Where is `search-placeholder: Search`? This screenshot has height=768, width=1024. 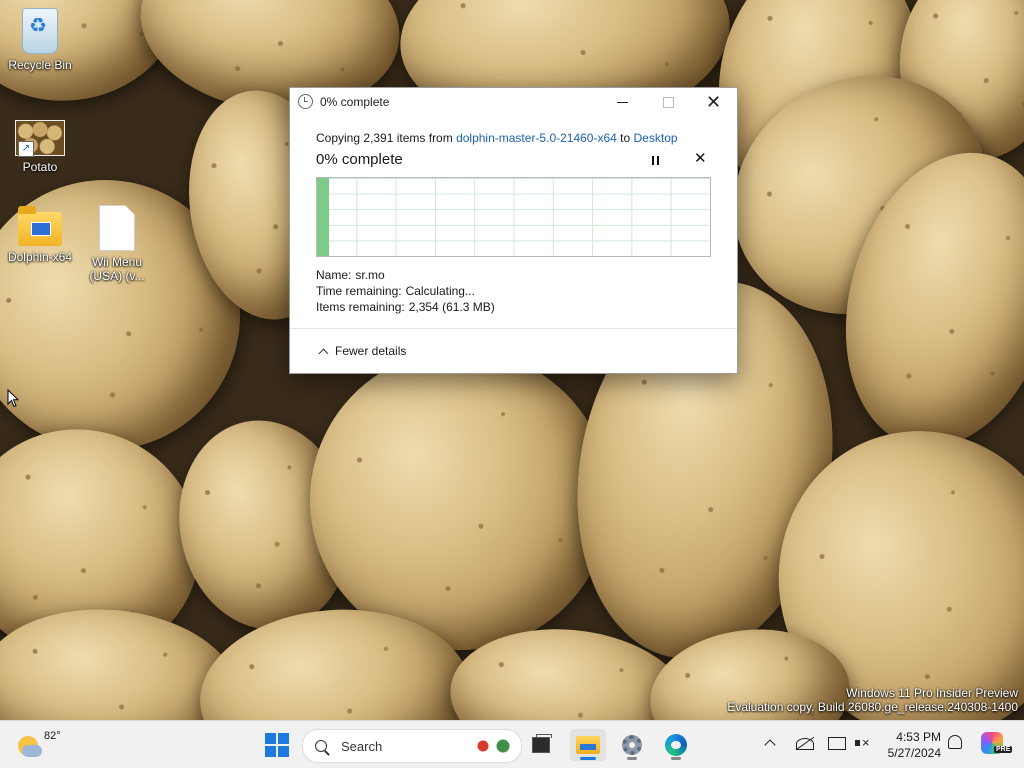
search-placeholder: Search is located at coordinates (362, 746).